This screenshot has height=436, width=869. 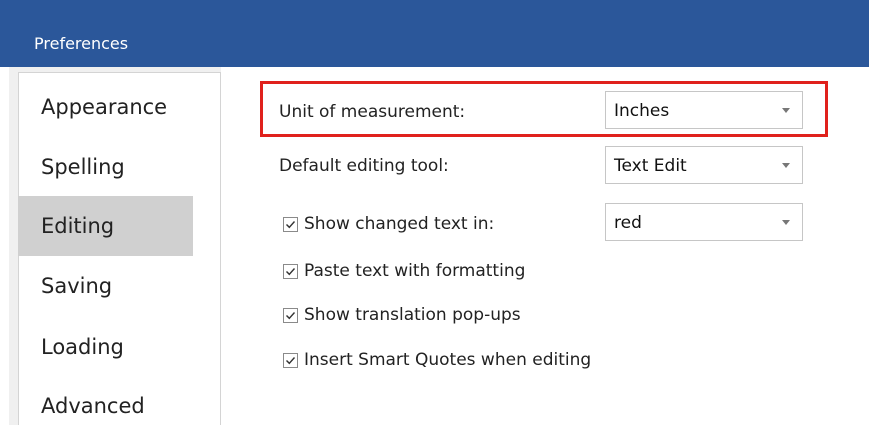 I want to click on tool-value: Text Edit, so click(x=650, y=166).